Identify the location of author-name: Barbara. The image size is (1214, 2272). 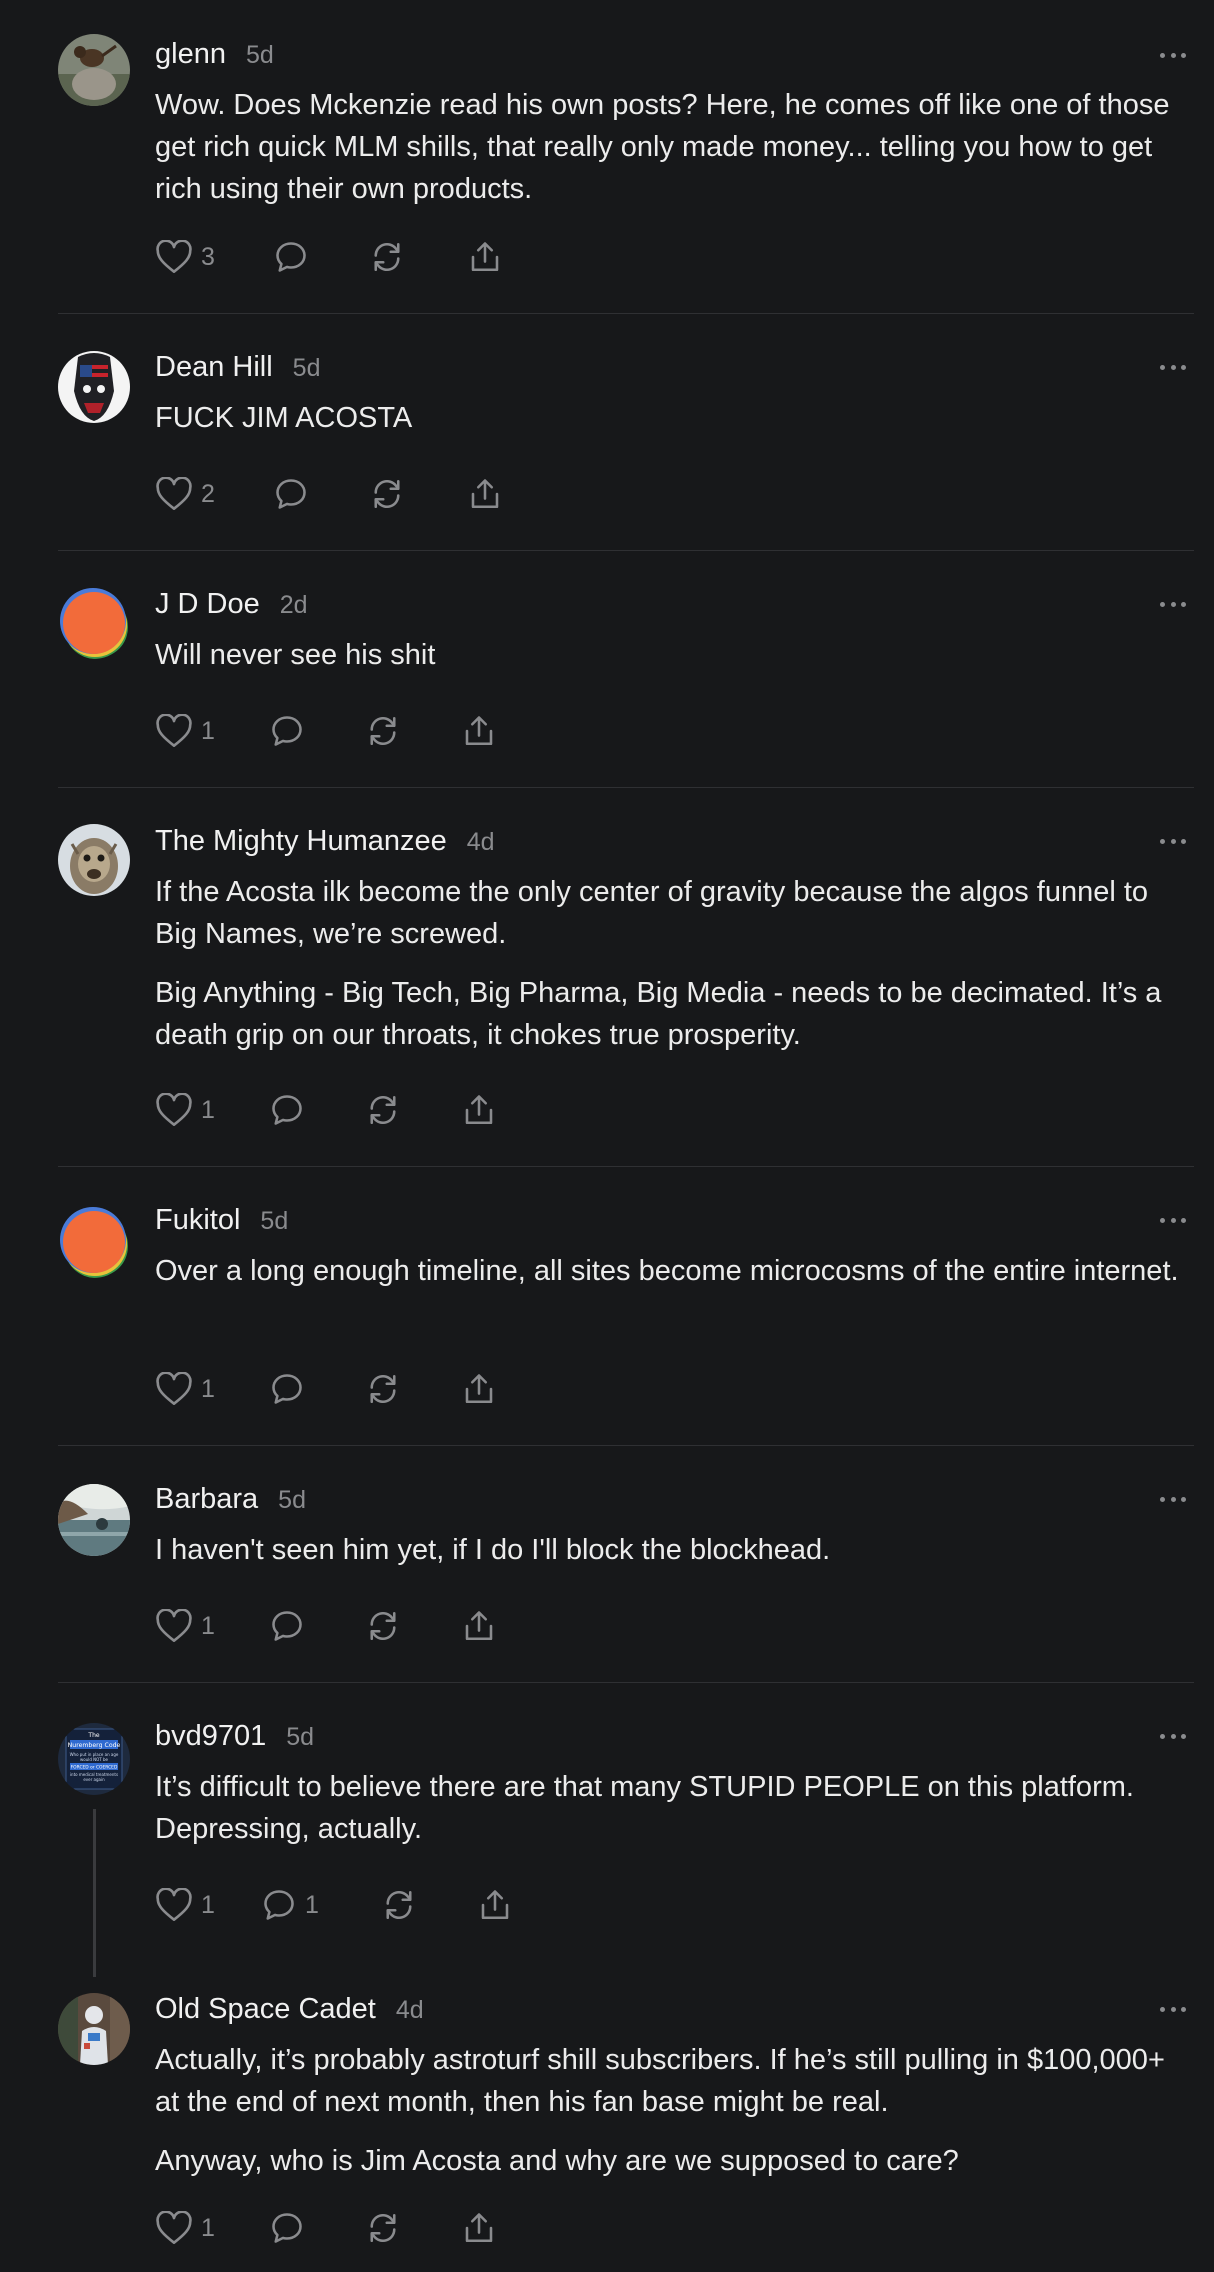
(206, 1499).